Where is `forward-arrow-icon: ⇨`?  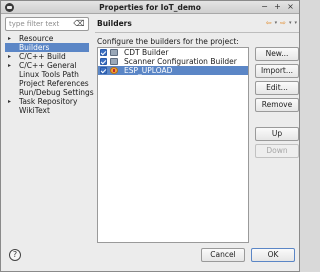 forward-arrow-icon: ⇨ is located at coordinates (283, 23).